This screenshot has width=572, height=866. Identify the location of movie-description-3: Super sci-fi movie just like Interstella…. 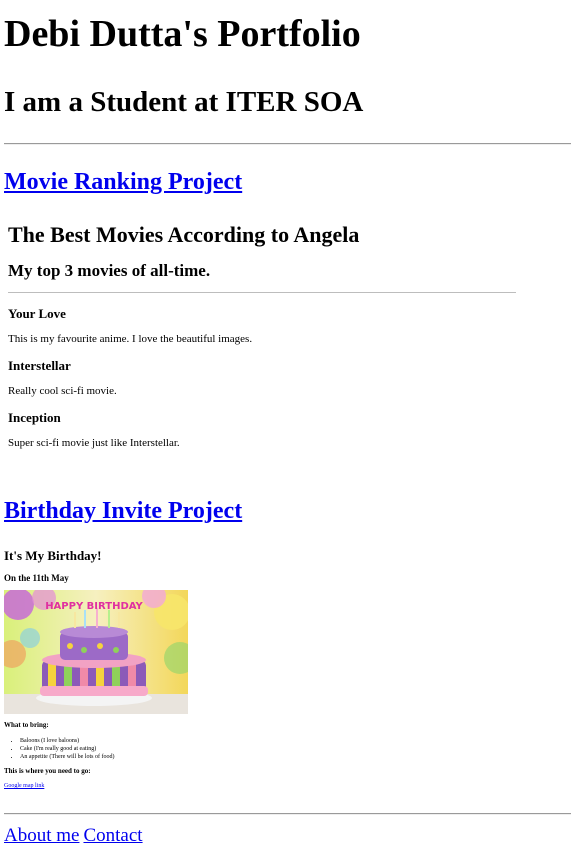
(94, 443).